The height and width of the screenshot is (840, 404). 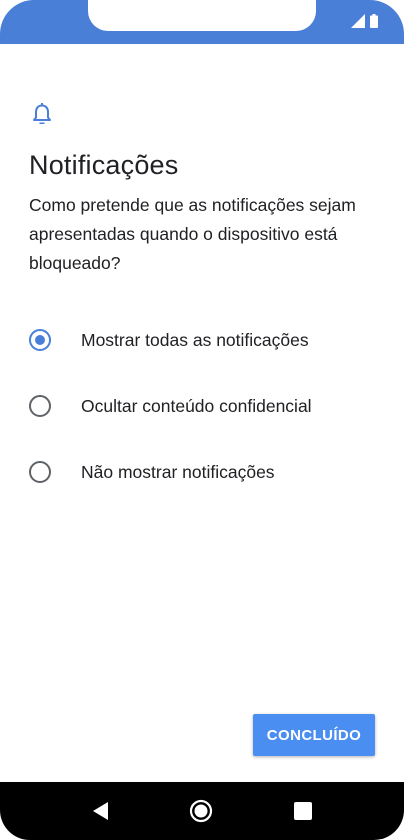 I want to click on status-bar, so click(x=202, y=22).